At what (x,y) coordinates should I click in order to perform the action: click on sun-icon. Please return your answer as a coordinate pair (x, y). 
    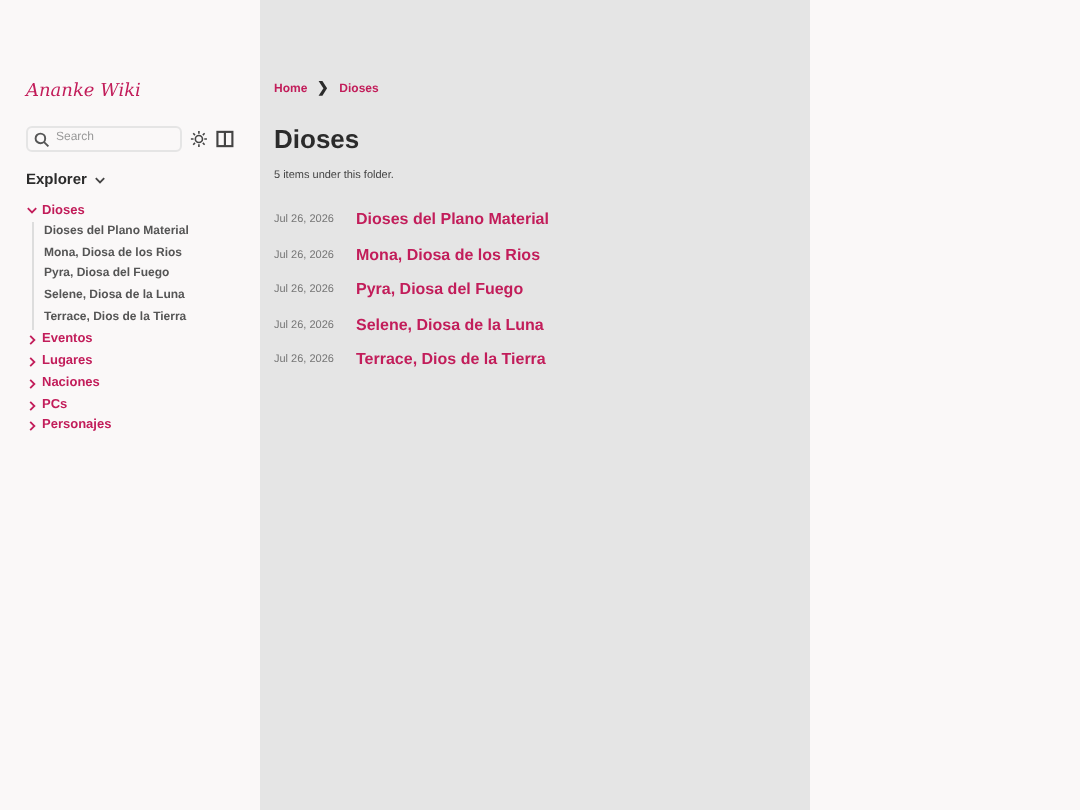
    Looking at the image, I should click on (199, 139).